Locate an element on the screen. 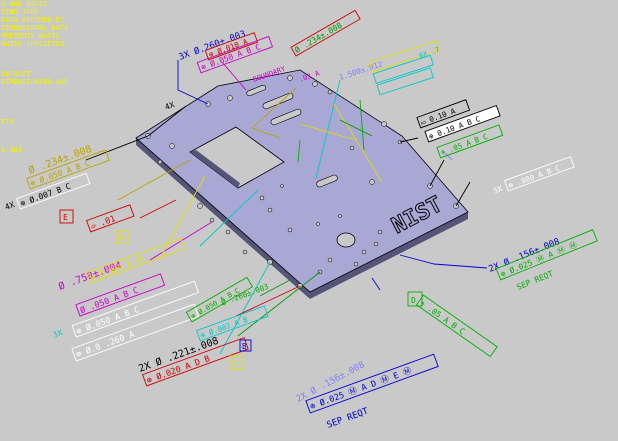 This screenshot has width=618, height=441. fcf-green-bottom: ⌖ .05 A B C is located at coordinates (456, 326).